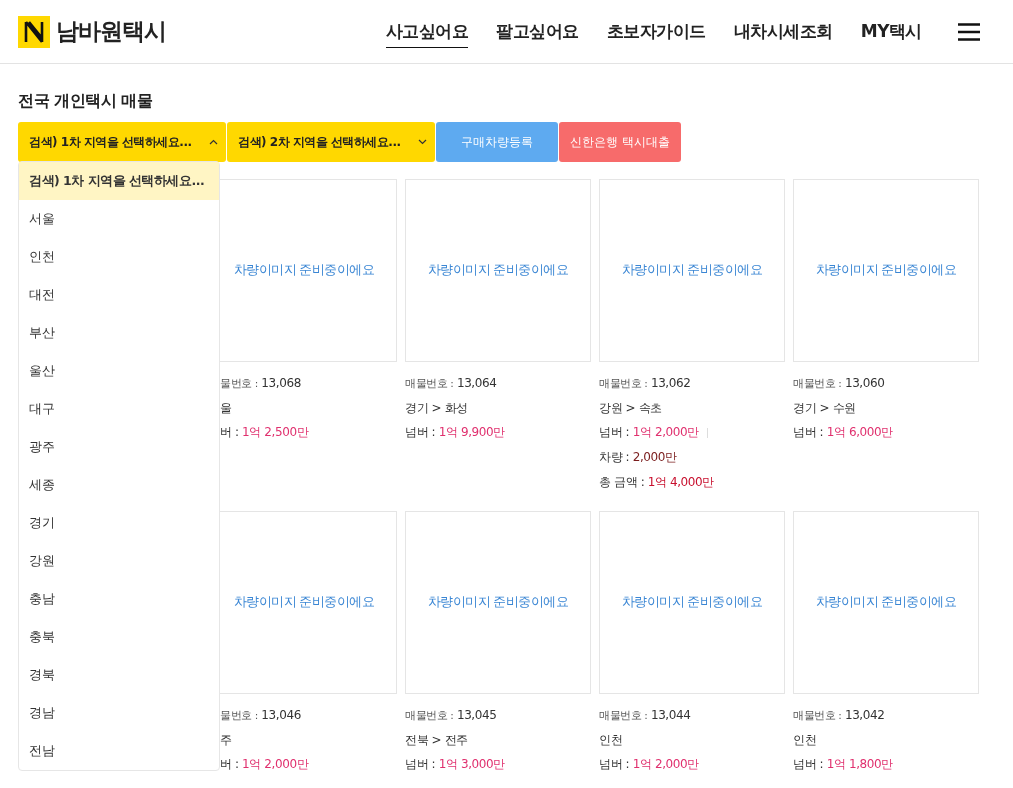 Image resolution: width=1013 pixels, height=788 pixels. What do you see at coordinates (119, 409) in the screenshot?
I see `dropdown-option: 대구` at bounding box center [119, 409].